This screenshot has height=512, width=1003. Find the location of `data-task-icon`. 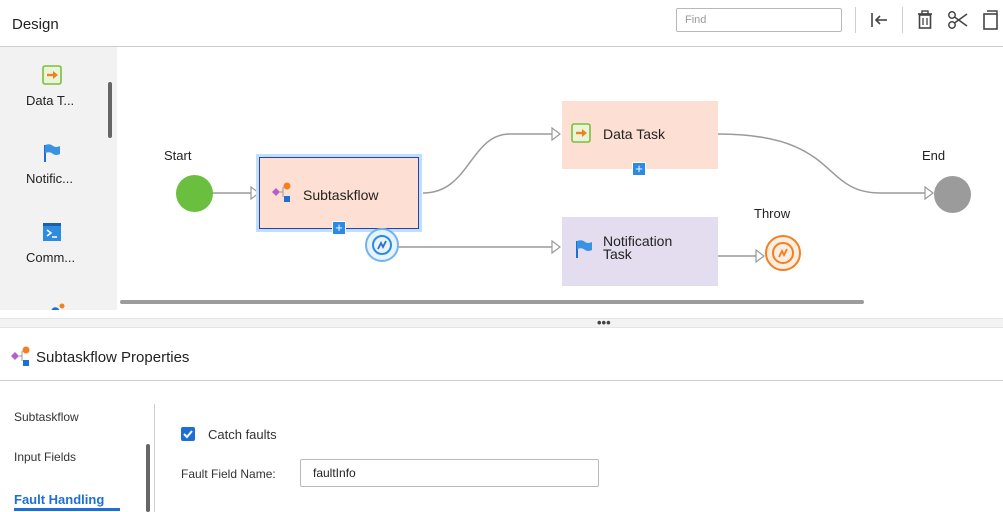

data-task-icon is located at coordinates (581, 133).